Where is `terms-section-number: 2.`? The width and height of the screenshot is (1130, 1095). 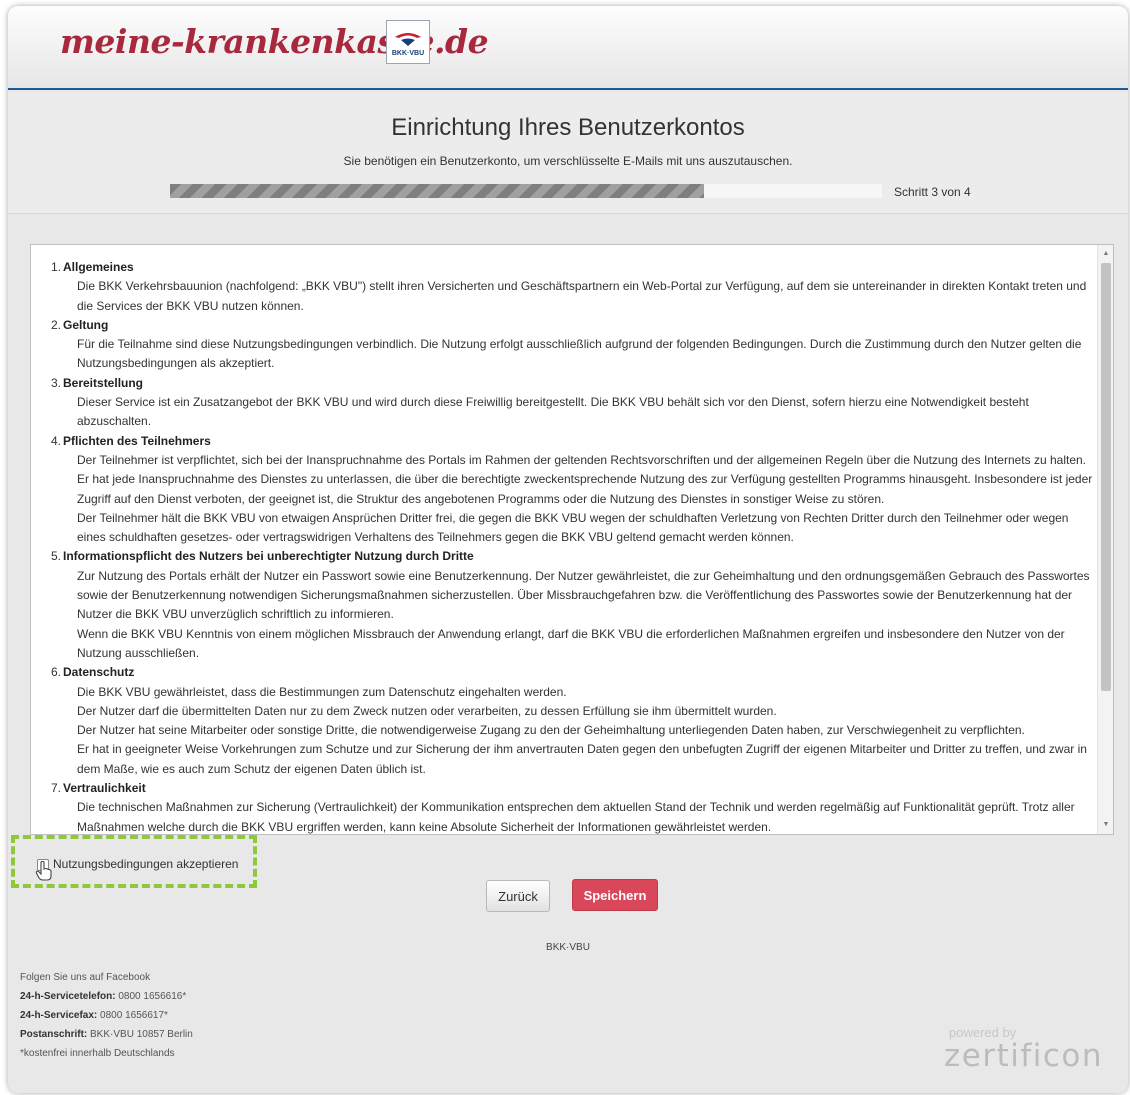
terms-section-number: 2. is located at coordinates (56, 324).